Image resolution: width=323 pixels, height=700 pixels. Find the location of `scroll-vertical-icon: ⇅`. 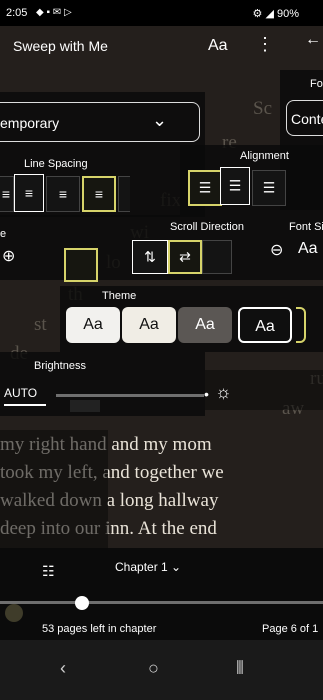

scroll-vertical-icon: ⇅ is located at coordinates (150, 256).